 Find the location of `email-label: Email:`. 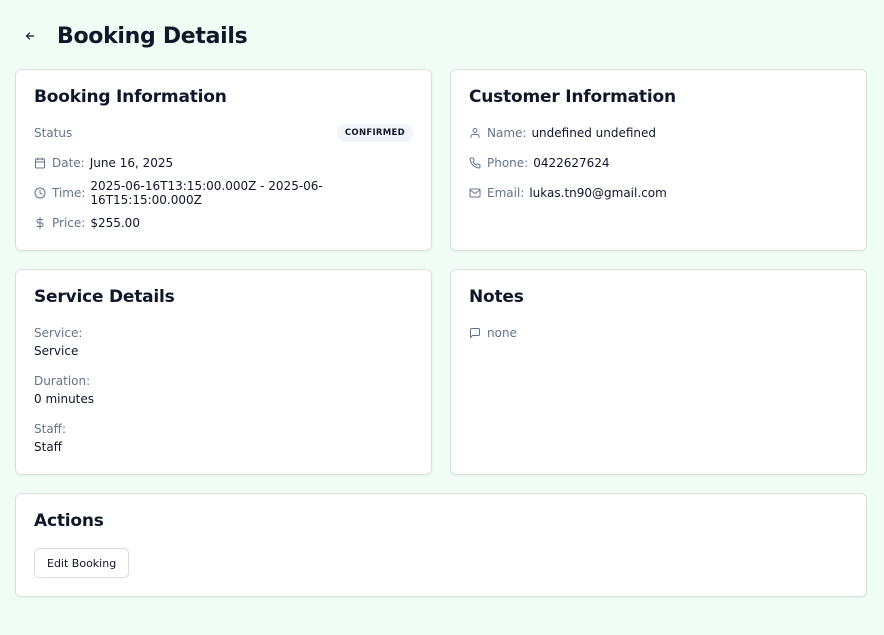

email-label: Email: is located at coordinates (506, 193).